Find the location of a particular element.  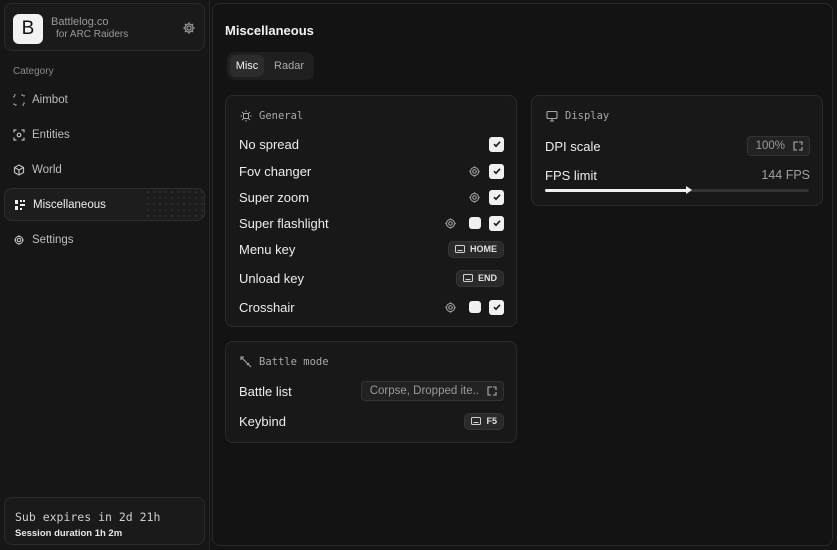

page-title: Miscellaneous is located at coordinates (269, 30).